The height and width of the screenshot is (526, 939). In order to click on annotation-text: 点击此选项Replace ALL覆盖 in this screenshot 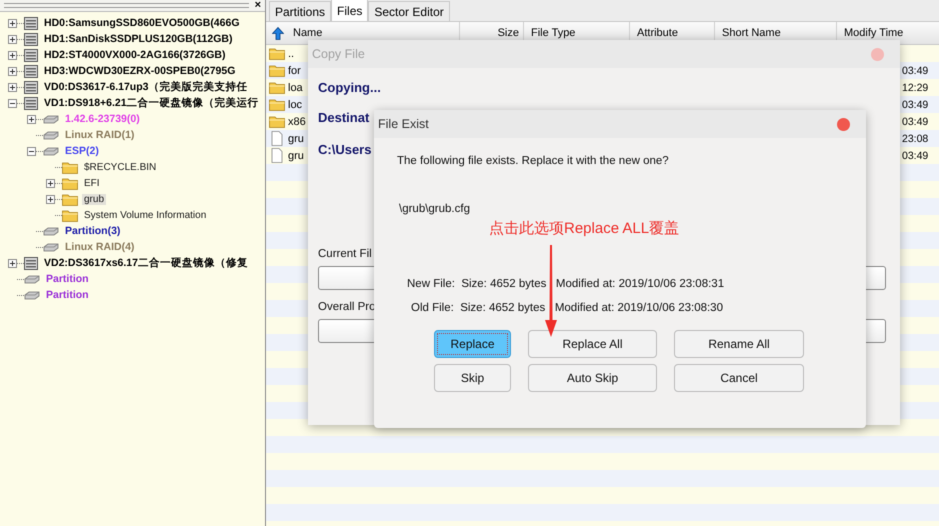, I will do `click(584, 228)`.